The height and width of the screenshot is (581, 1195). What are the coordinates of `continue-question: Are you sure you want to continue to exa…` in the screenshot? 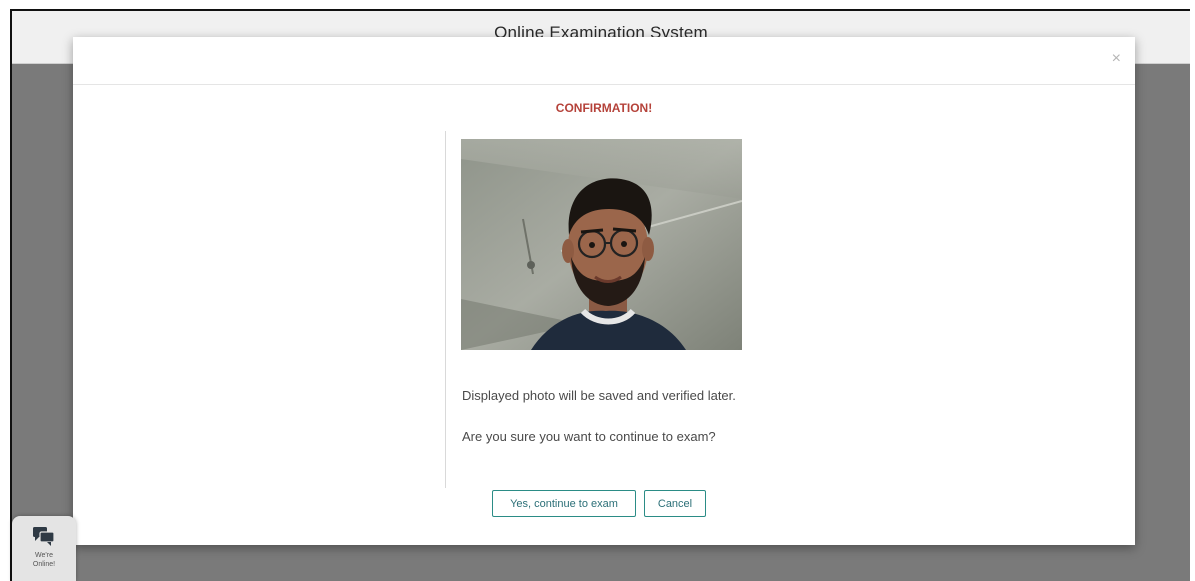 It's located at (589, 436).